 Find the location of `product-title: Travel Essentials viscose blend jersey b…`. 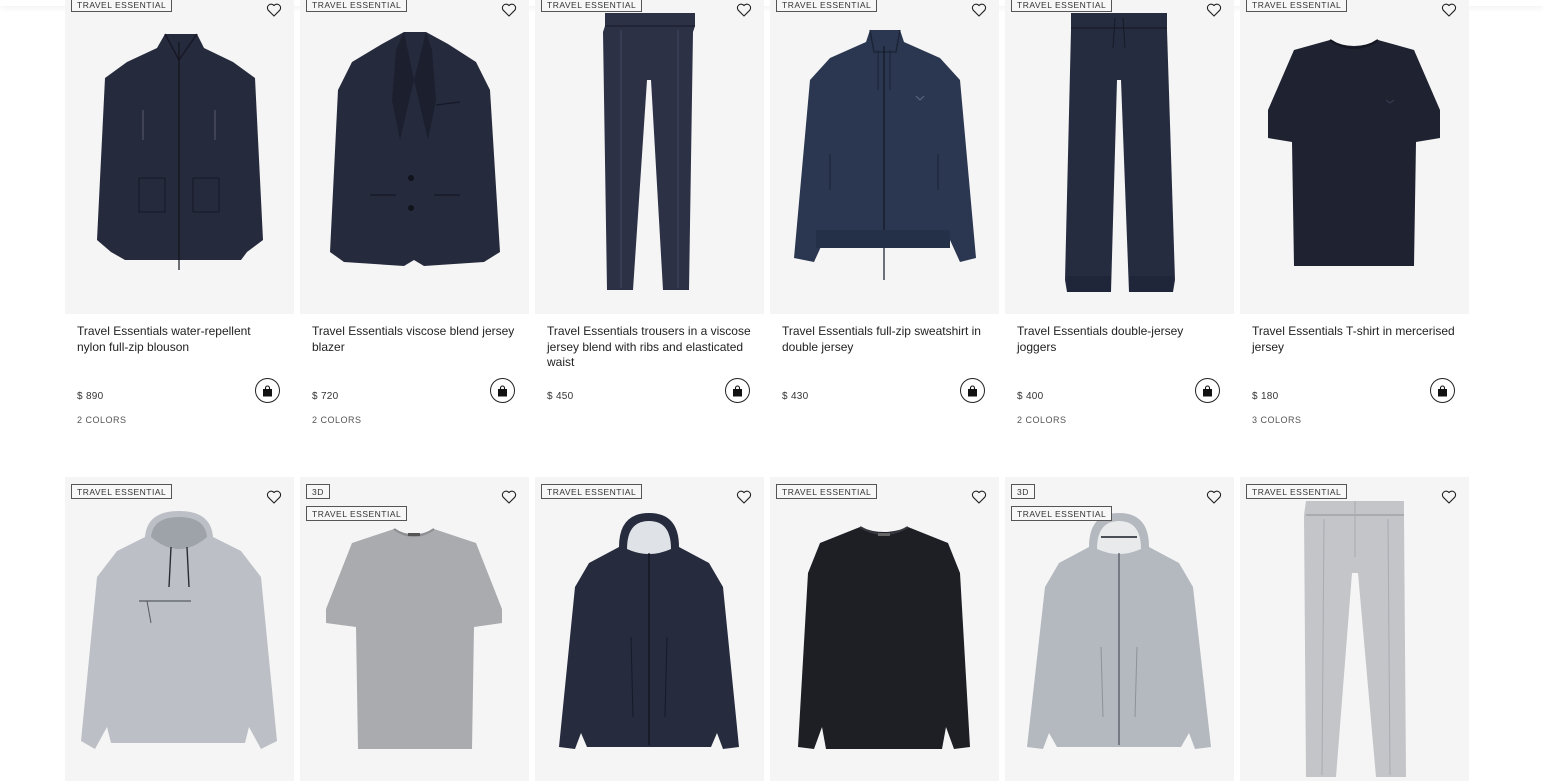

product-title: Travel Essentials viscose blend jersey b… is located at coordinates (414, 339).